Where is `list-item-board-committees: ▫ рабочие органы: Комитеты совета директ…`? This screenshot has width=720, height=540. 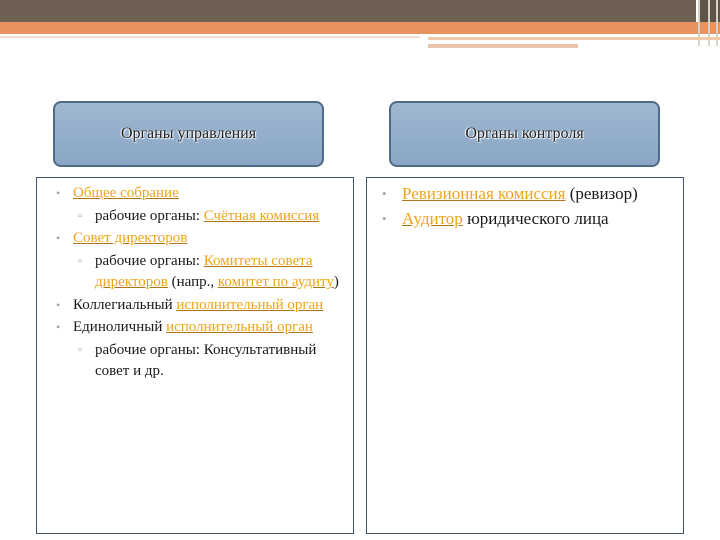
list-item-board-committees: ▫ рабочие органы: Комитеты совета директ… is located at coordinates (195, 272).